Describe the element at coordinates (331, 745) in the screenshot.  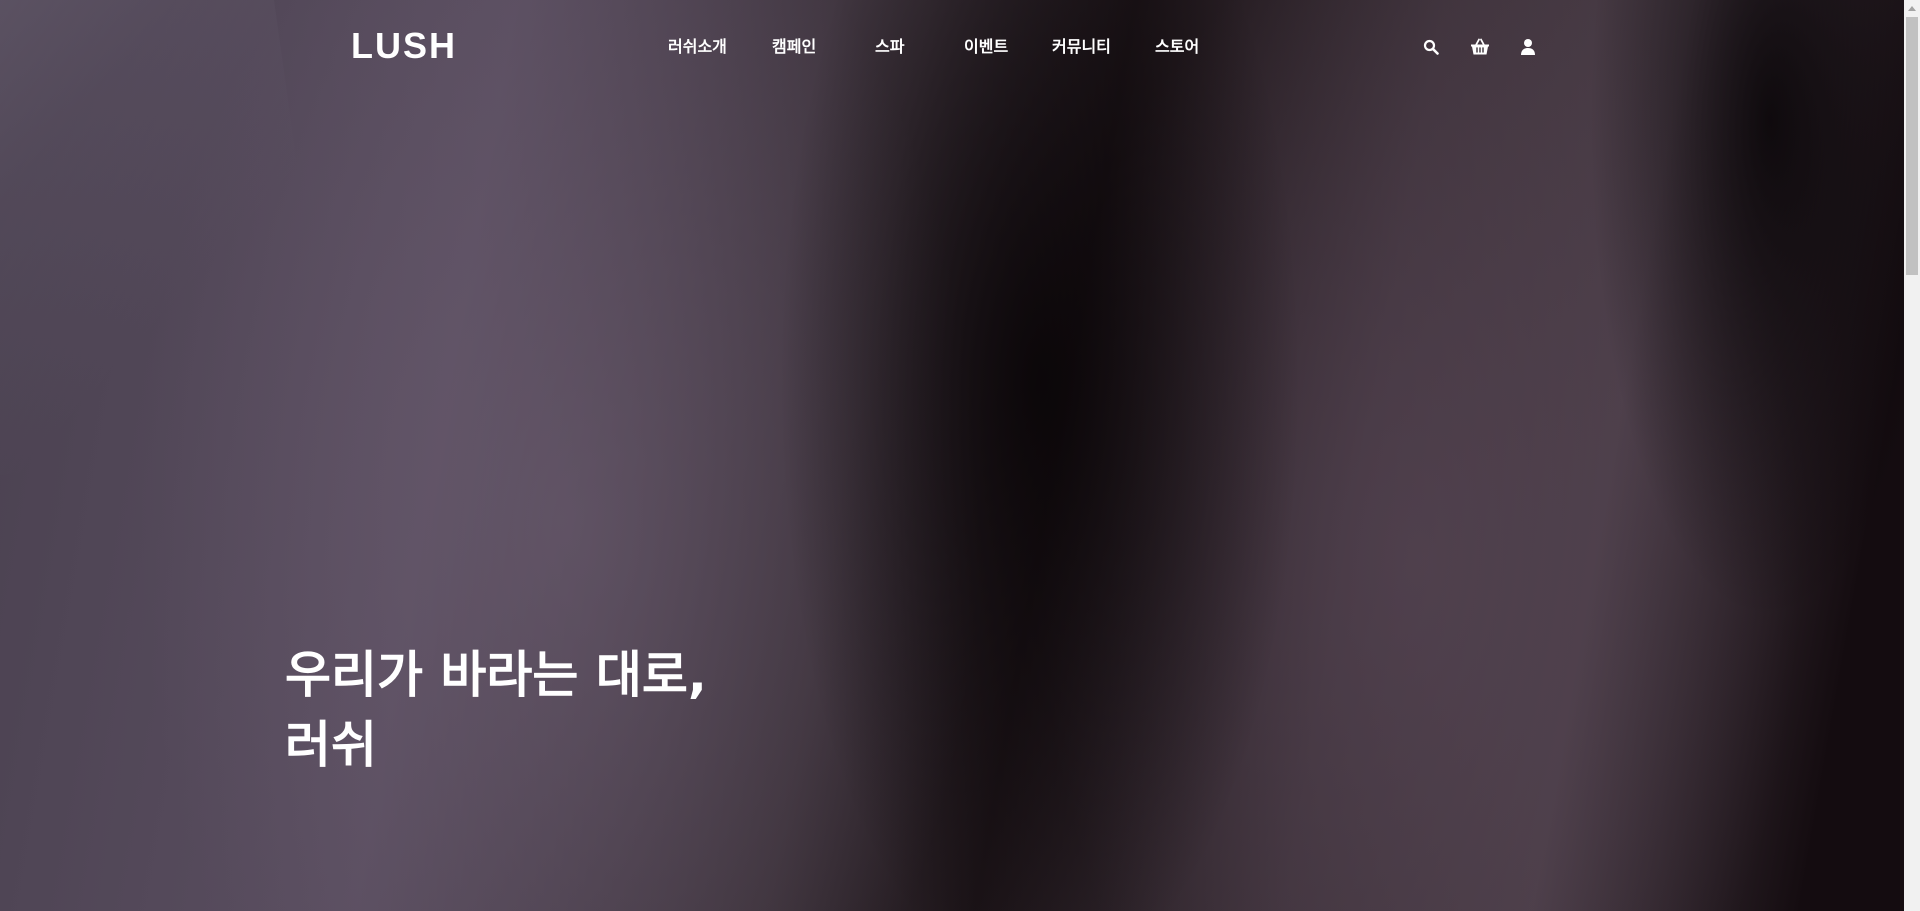
I see `hero-title-line-2: 러쉬` at that location.